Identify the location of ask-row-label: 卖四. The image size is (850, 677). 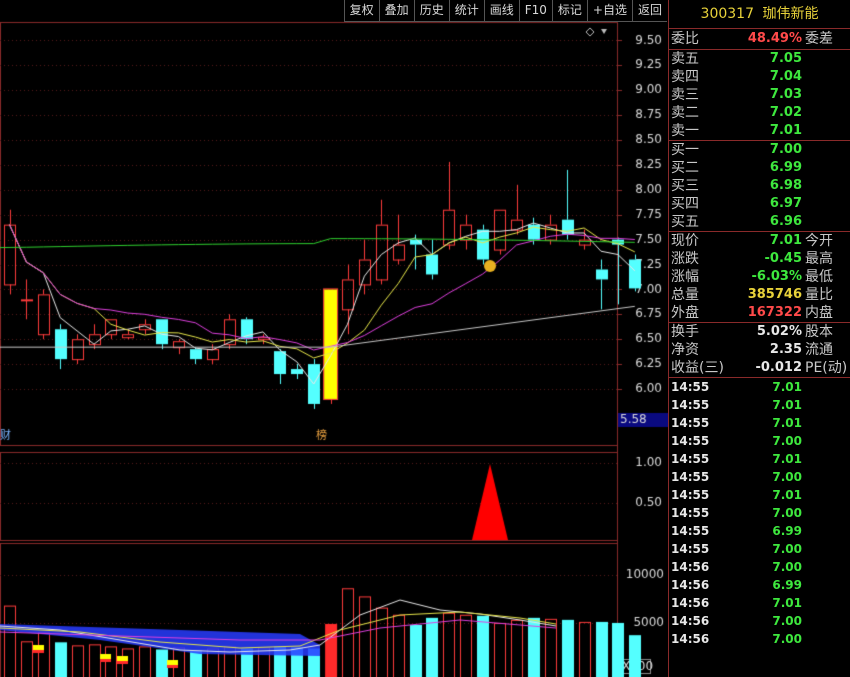
(685, 77).